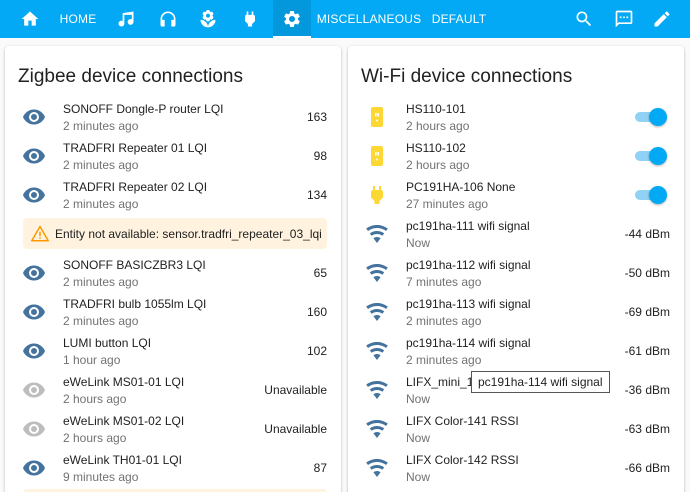  I want to click on headphones-icon, so click(168, 19).